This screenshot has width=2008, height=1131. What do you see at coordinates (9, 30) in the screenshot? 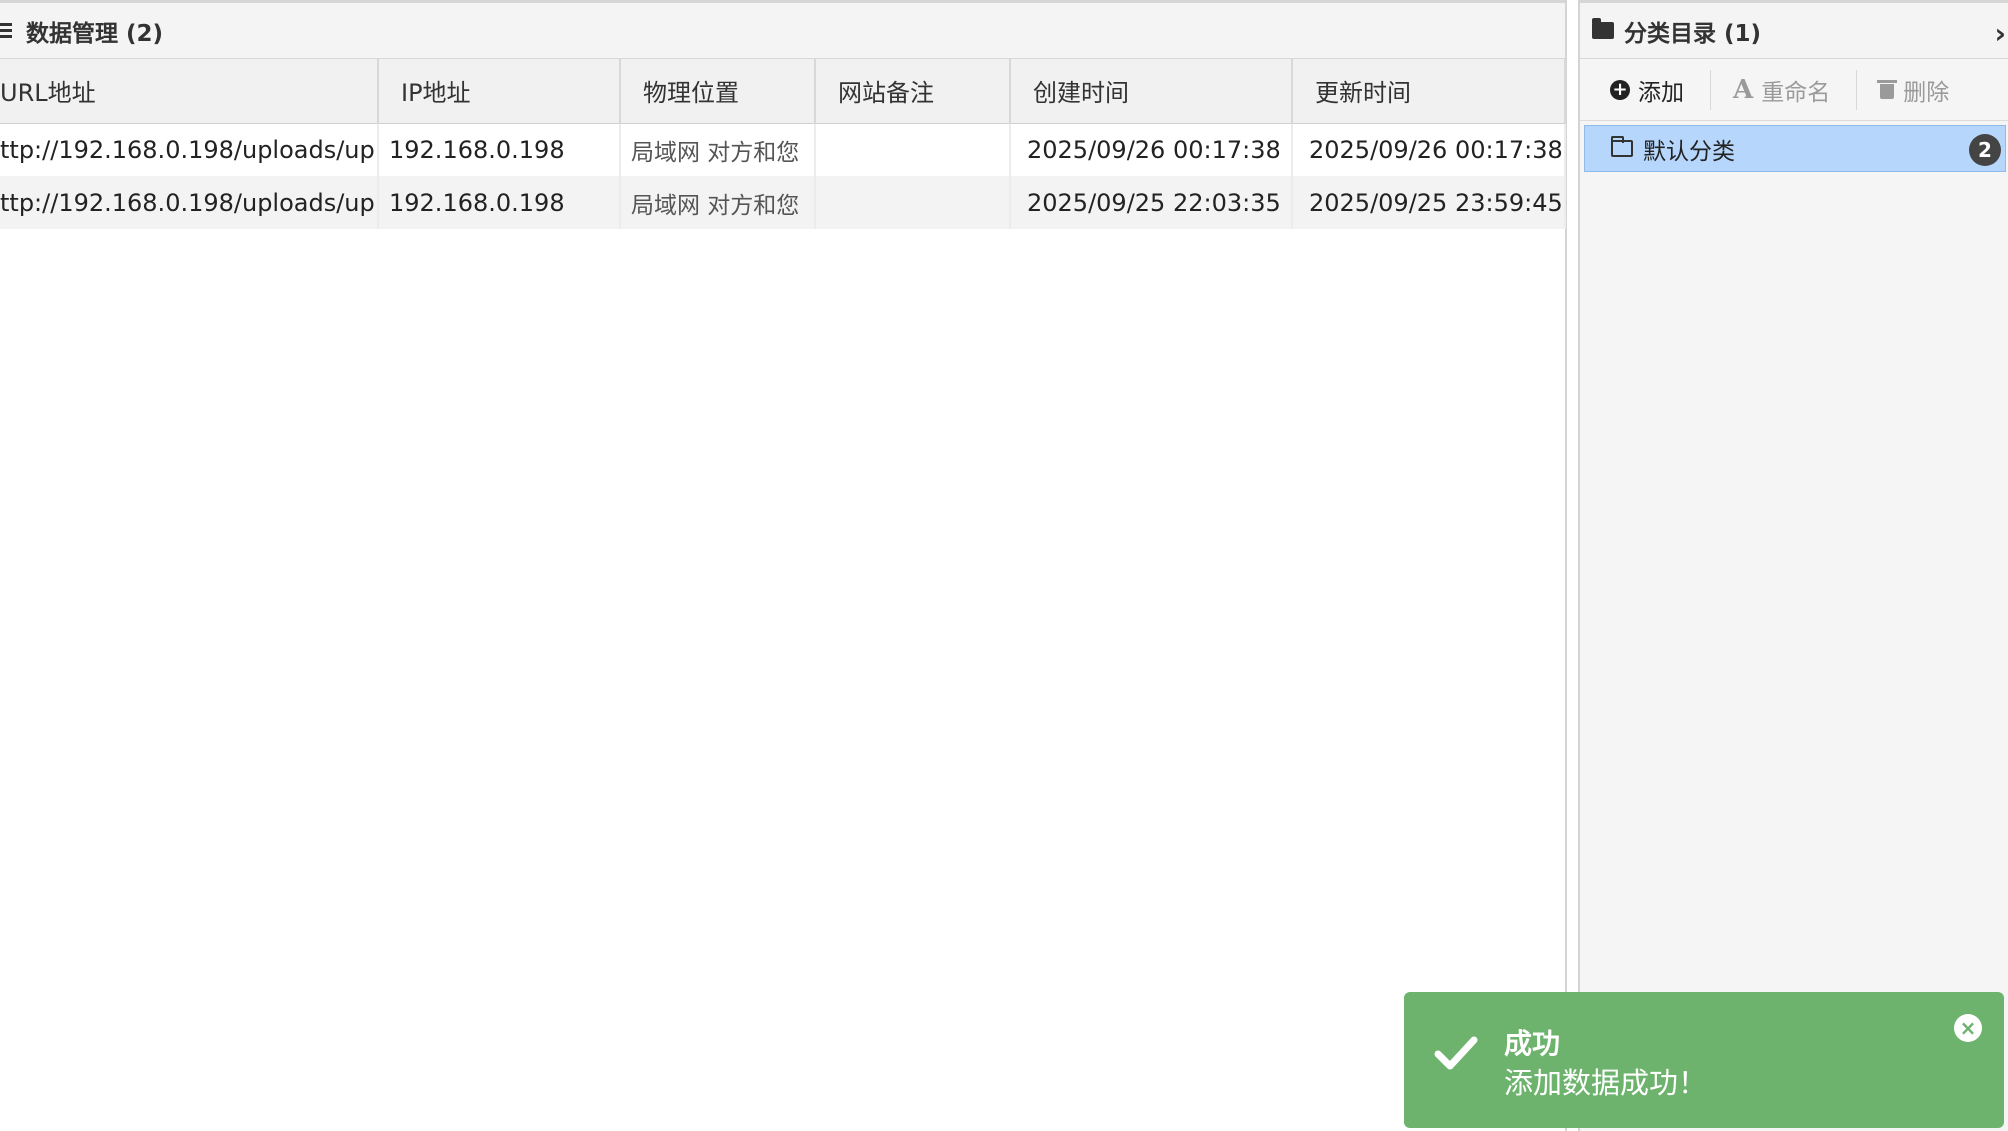
I see `list-icon` at bounding box center [9, 30].